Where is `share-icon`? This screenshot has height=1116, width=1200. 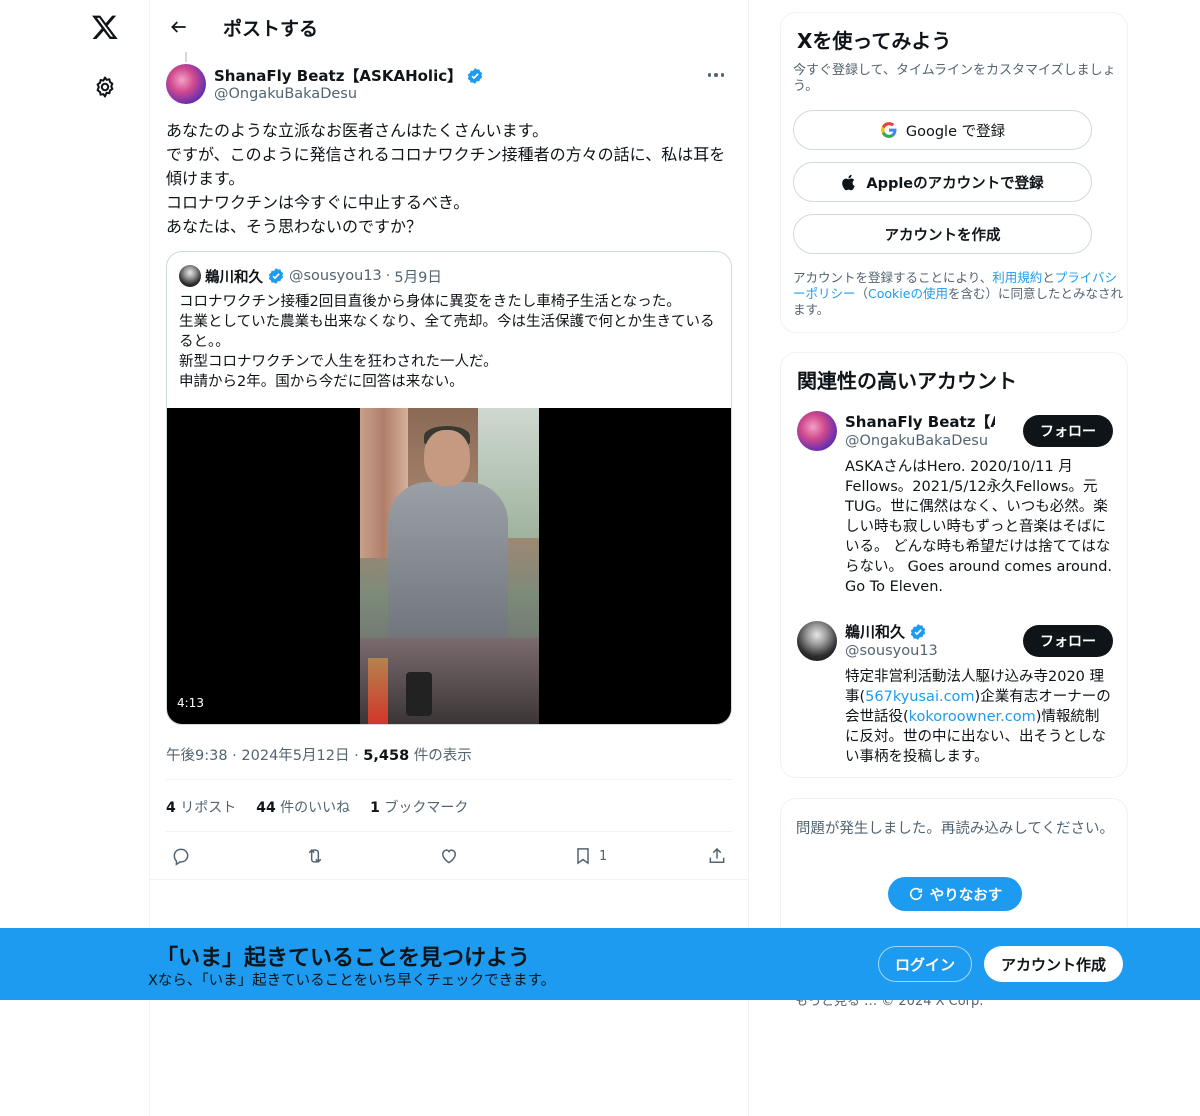 share-icon is located at coordinates (717, 856).